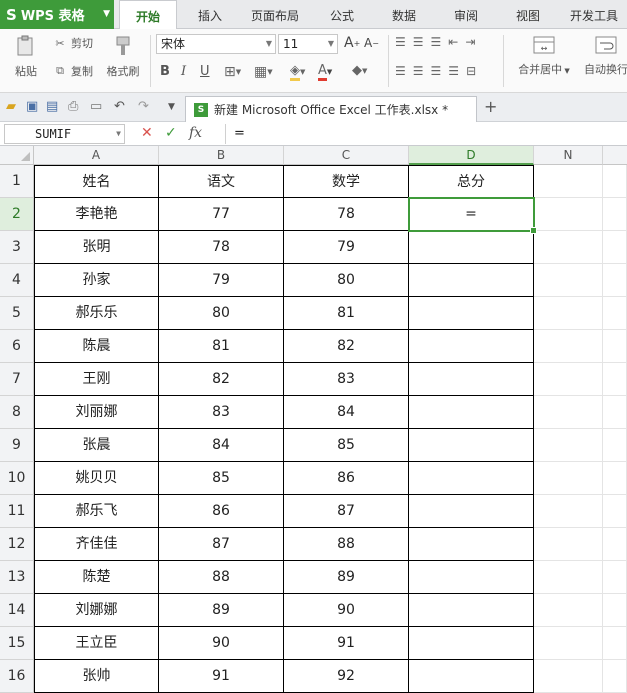 The height and width of the screenshot is (693, 627). What do you see at coordinates (96, 643) in the screenshot?
I see `table-cell-name: 王立臣` at bounding box center [96, 643].